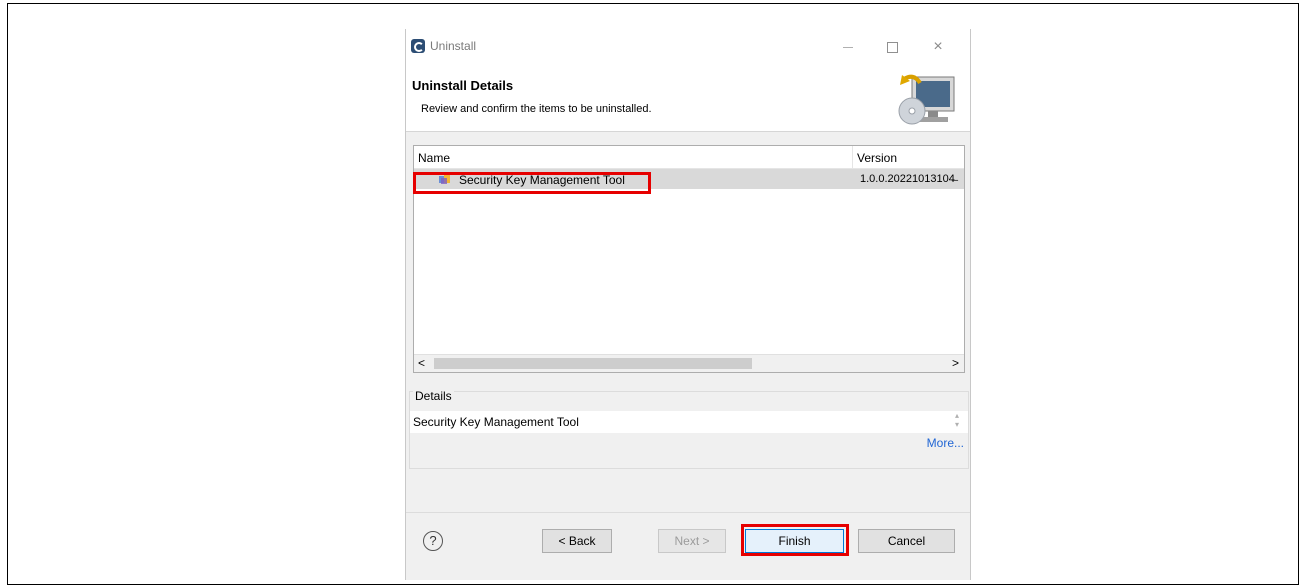 The width and height of the screenshot is (1306, 588). Describe the element at coordinates (852, 157) in the screenshot. I see `column-divider` at that location.